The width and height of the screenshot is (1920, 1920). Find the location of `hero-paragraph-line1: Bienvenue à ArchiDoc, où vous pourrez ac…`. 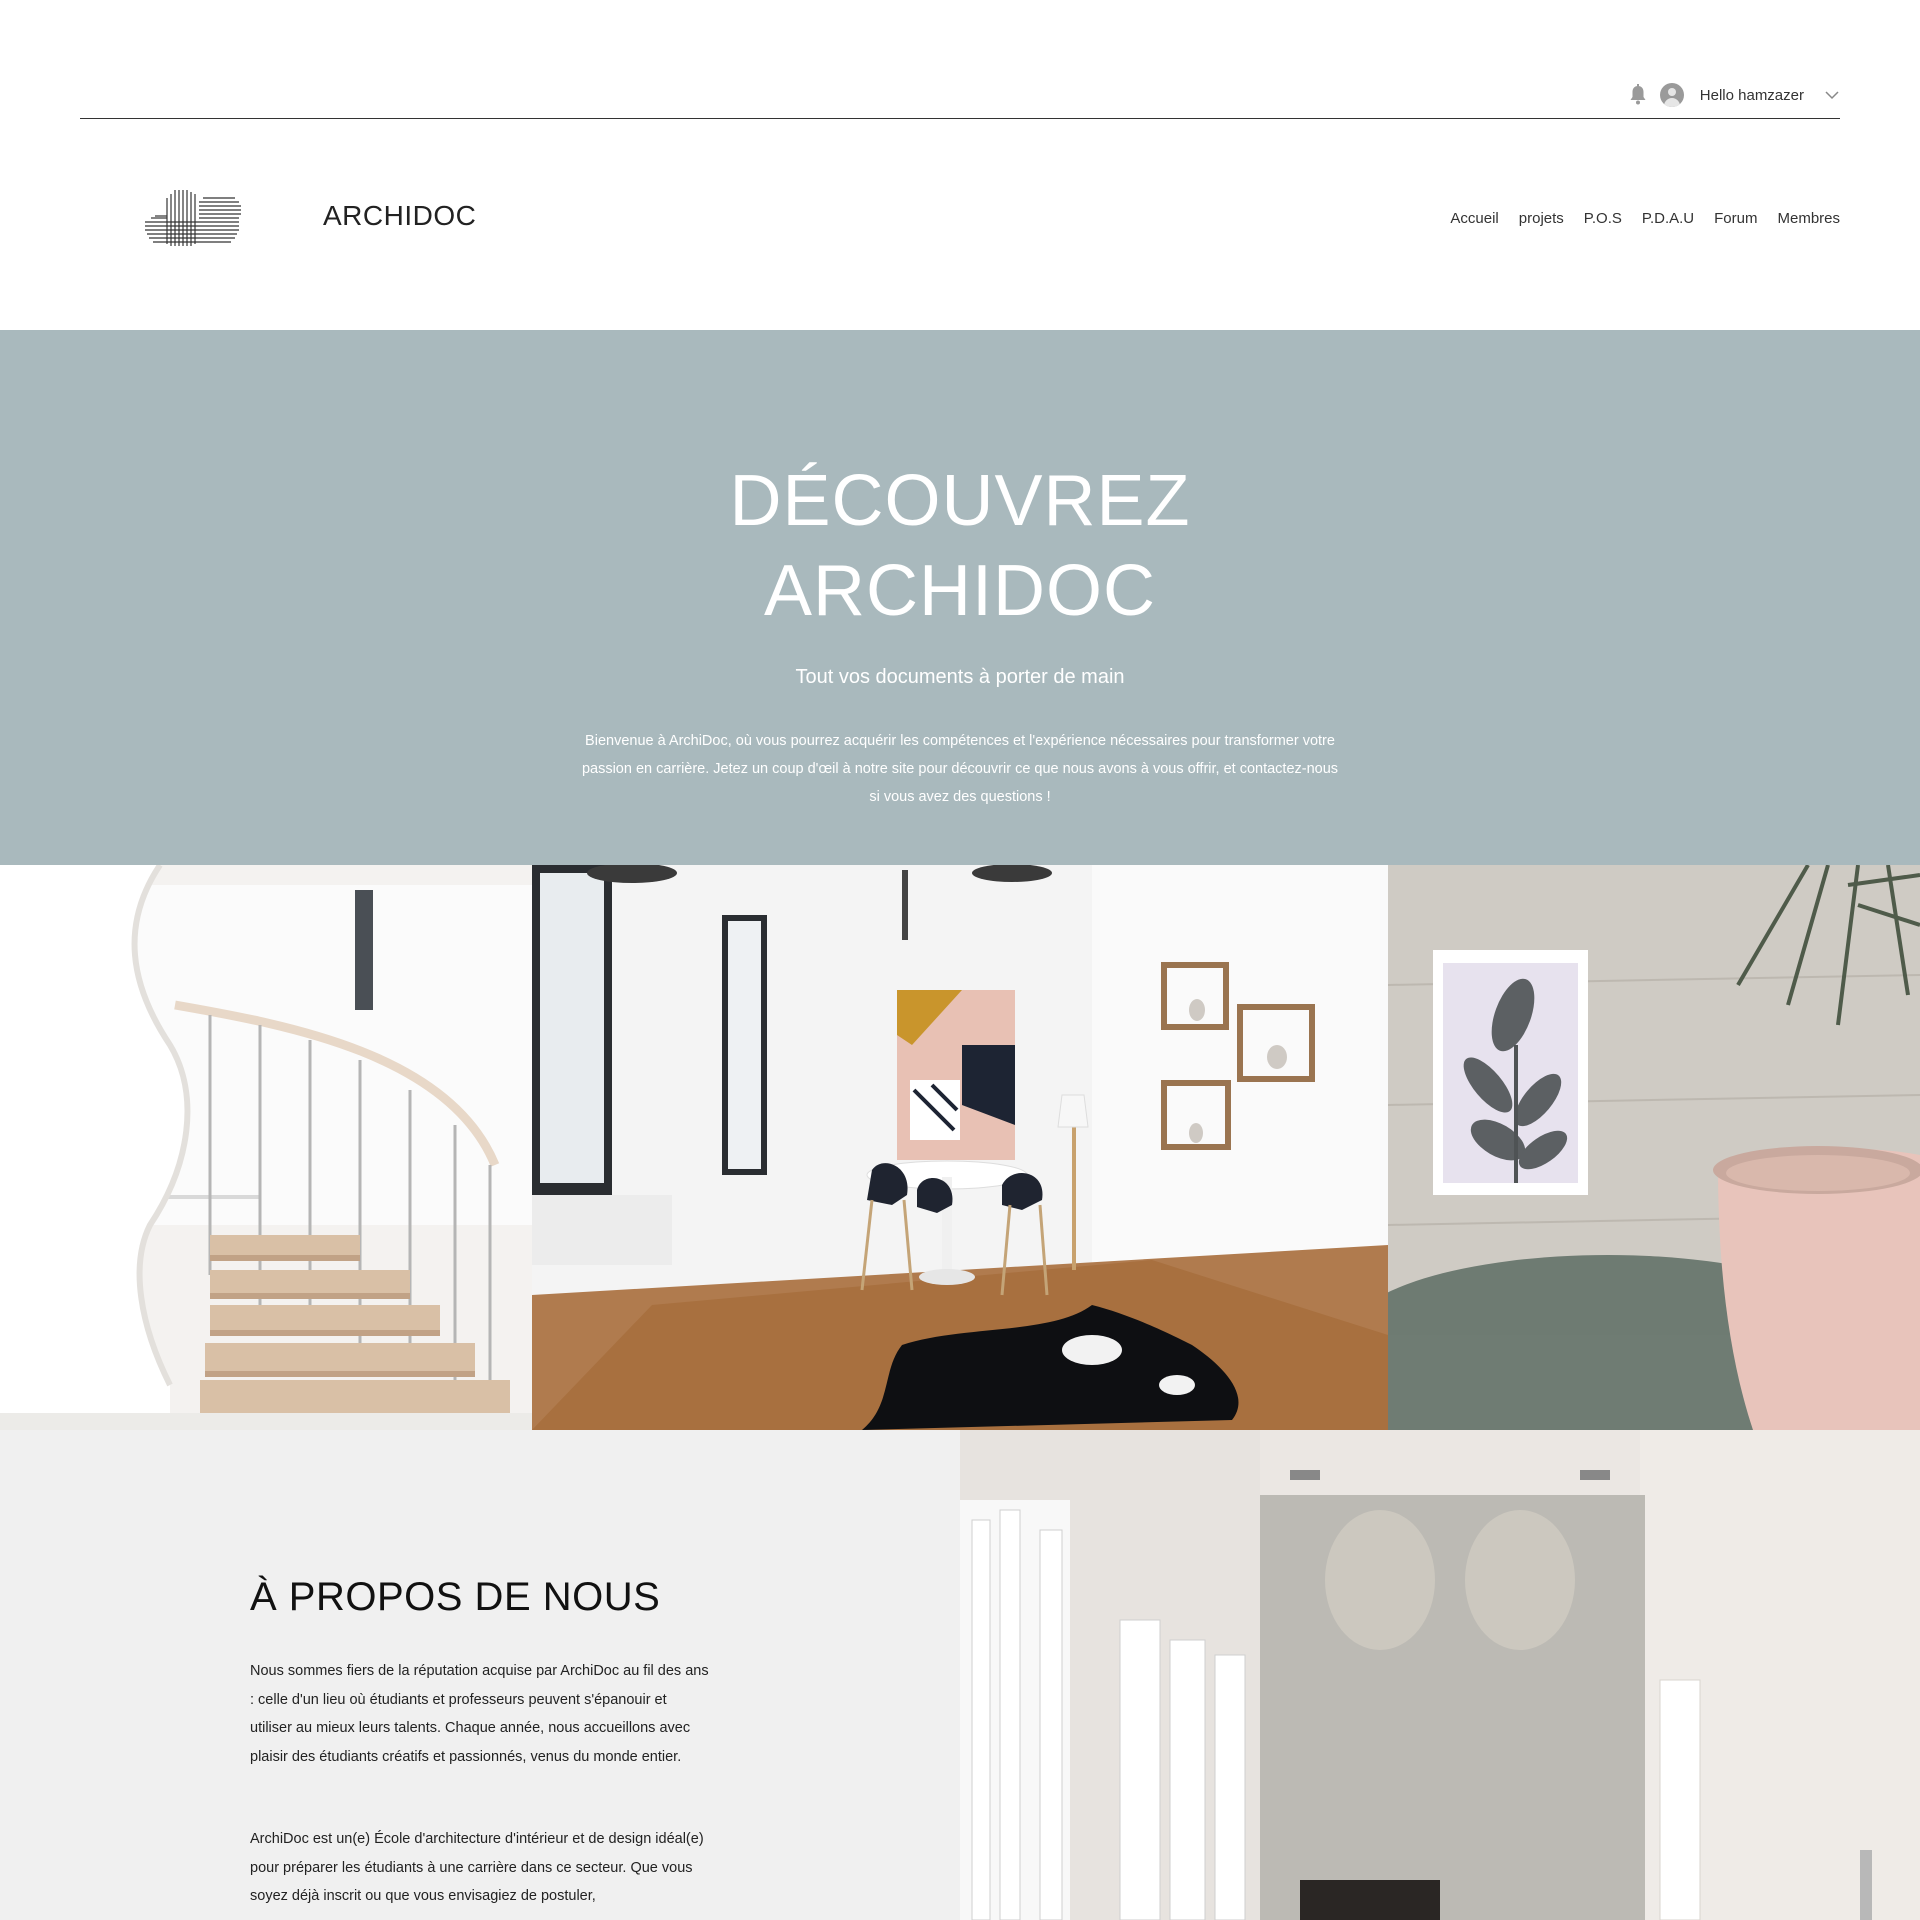

hero-paragraph-line1: Bienvenue à ArchiDoc, où vous pourrez ac… is located at coordinates (960, 741).